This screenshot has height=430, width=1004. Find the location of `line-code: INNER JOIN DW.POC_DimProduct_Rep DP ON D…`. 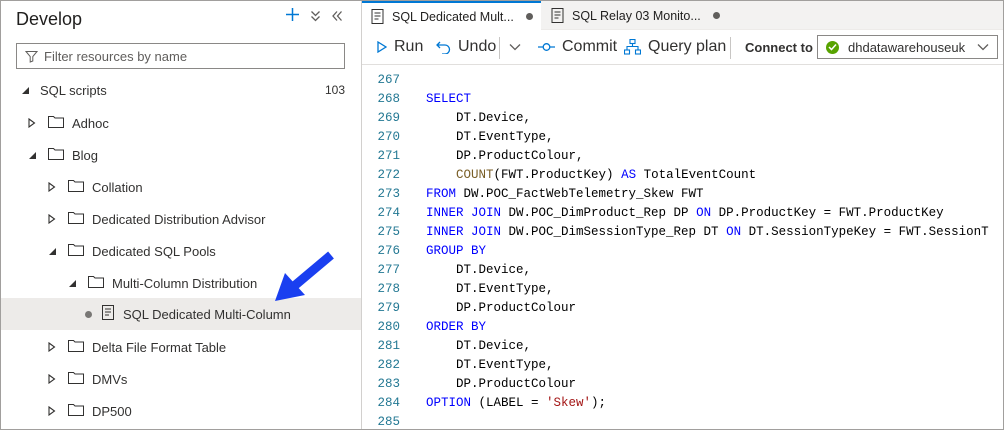

line-code: INNER JOIN DW.POC_DimProduct_Rep DP ON D… is located at coordinates (685, 212).